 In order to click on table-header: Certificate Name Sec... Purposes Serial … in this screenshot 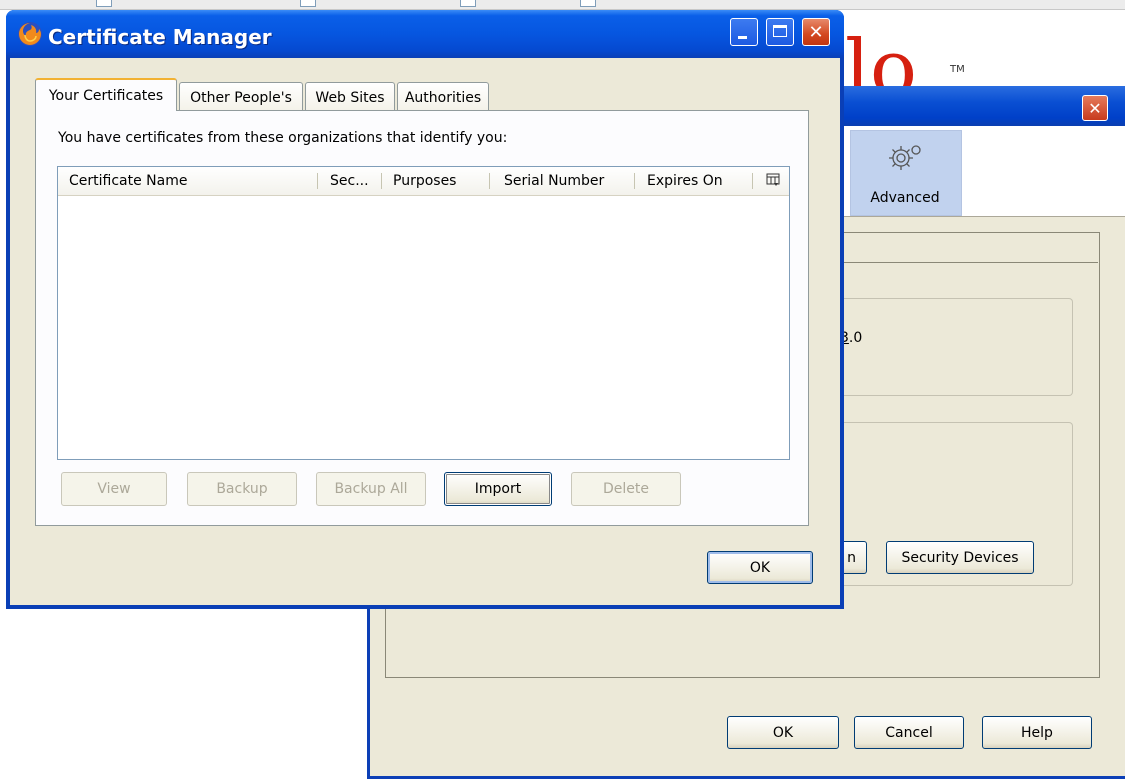, I will do `click(423, 181)`.